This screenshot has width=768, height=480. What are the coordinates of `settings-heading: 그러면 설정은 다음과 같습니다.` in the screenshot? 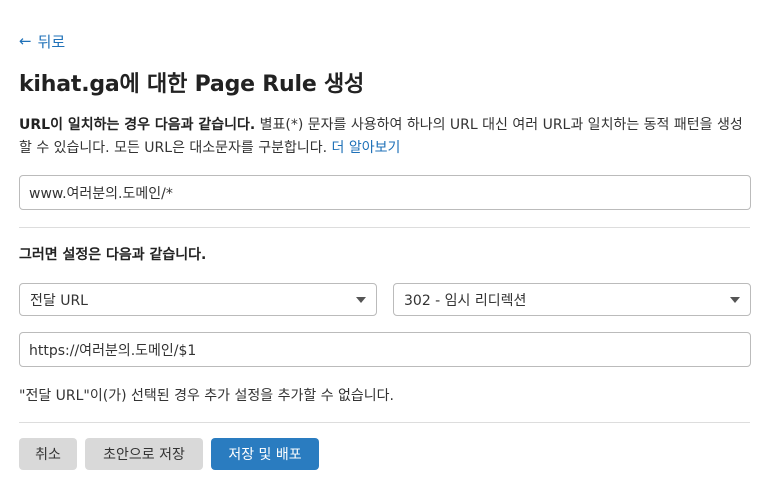 It's located at (113, 255).